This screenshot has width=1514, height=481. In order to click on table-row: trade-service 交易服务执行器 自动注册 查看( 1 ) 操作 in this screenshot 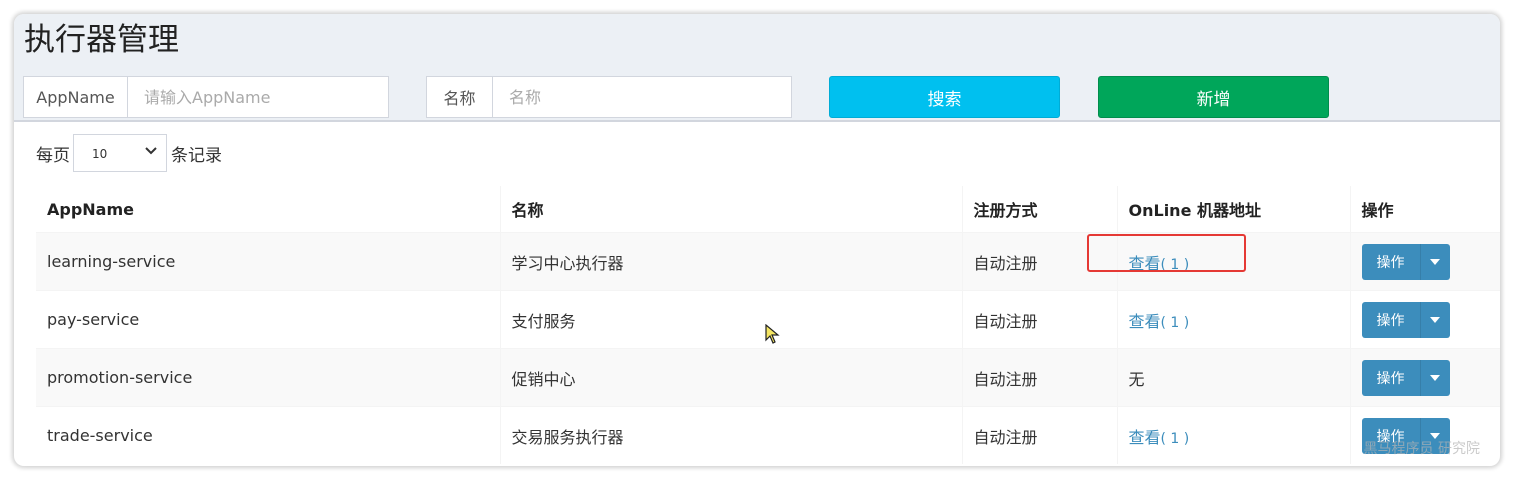, I will do `click(768, 435)`.